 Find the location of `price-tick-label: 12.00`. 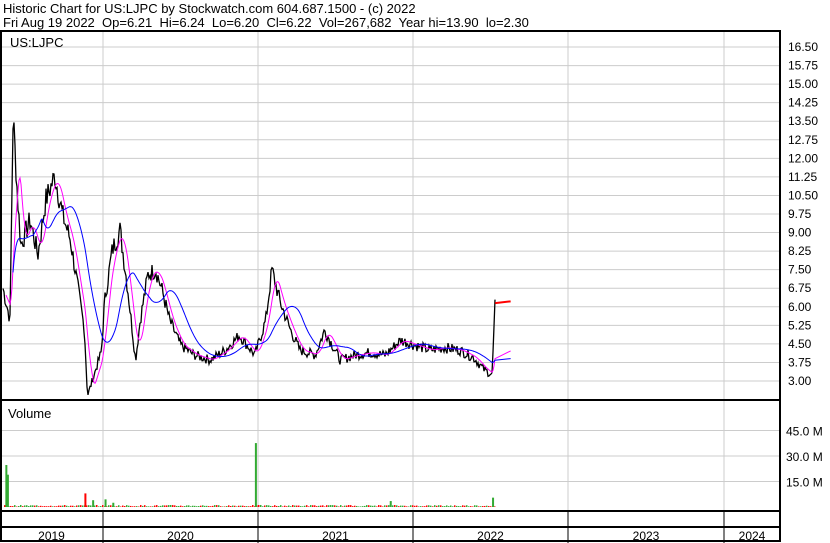

price-tick-label: 12.00 is located at coordinates (803, 158).